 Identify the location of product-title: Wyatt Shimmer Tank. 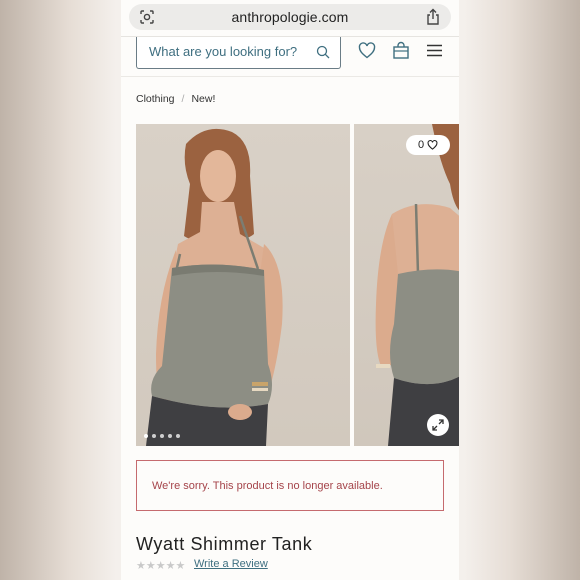
(224, 544).